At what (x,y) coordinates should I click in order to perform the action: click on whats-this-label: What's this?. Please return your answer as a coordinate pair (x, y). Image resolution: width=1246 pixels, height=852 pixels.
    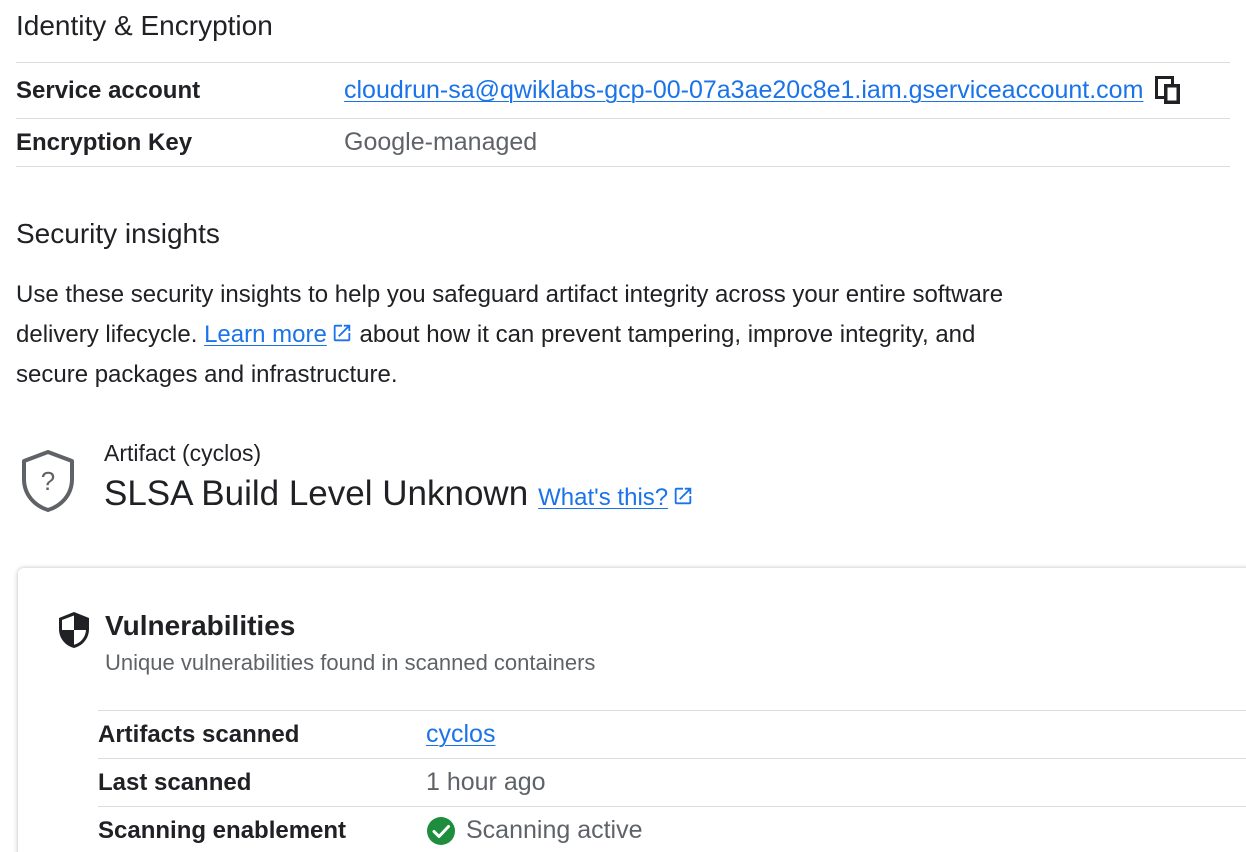
    Looking at the image, I should click on (603, 497).